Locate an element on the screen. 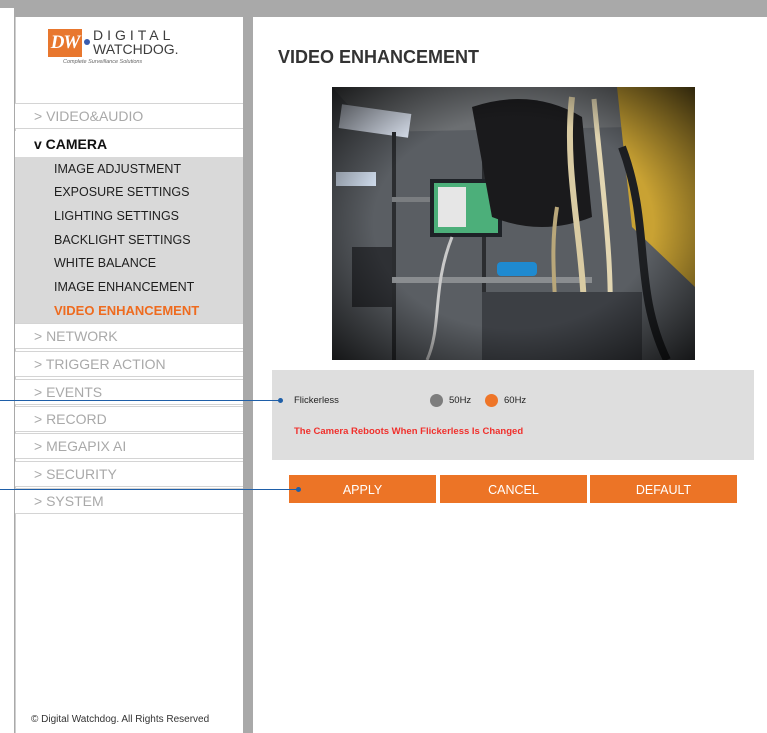 Image resolution: width=767 pixels, height=733 pixels. logo-dot is located at coordinates (87, 42).